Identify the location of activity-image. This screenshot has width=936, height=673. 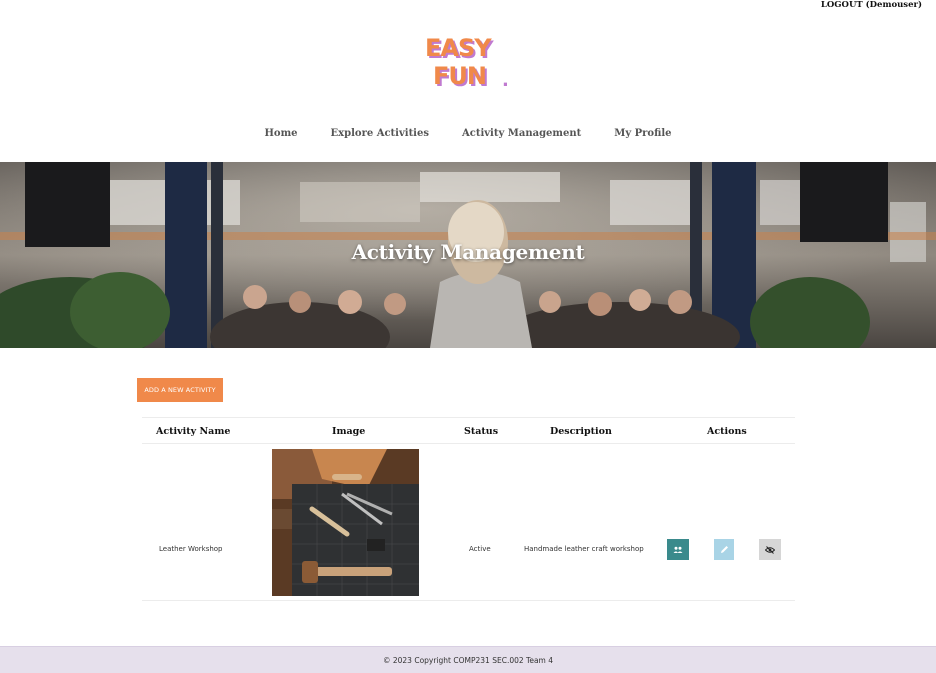
(345, 522).